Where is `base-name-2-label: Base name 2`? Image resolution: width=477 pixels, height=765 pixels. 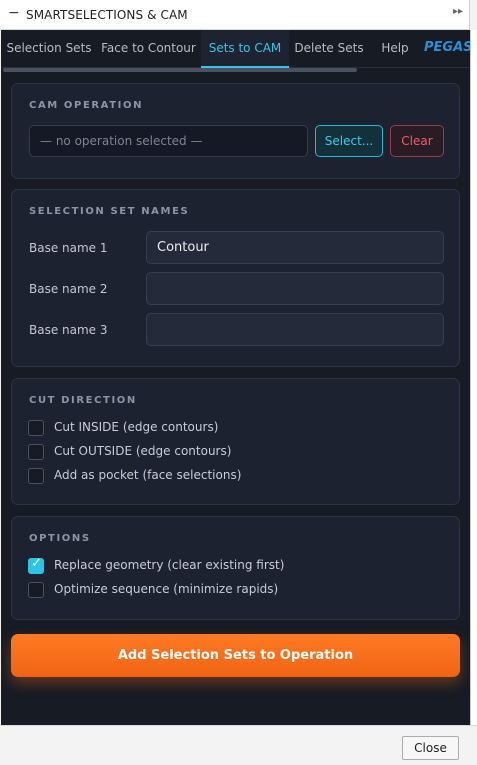
base-name-2-label: Base name 2 is located at coordinates (68, 289).